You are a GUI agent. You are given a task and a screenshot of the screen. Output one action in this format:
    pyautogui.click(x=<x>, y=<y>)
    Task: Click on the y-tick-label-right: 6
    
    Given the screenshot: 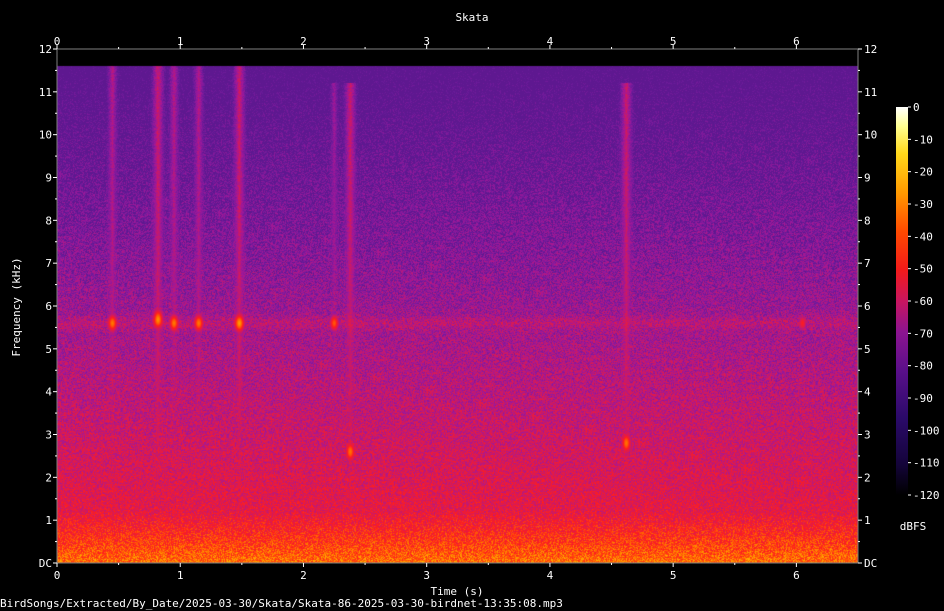 What is the action you would take?
    pyautogui.click(x=867, y=306)
    